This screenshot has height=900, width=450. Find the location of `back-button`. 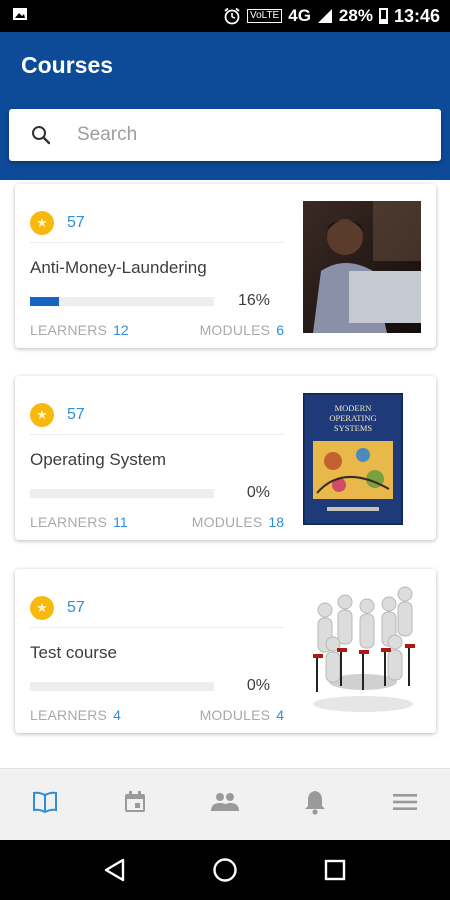

back-button is located at coordinates (115, 870).